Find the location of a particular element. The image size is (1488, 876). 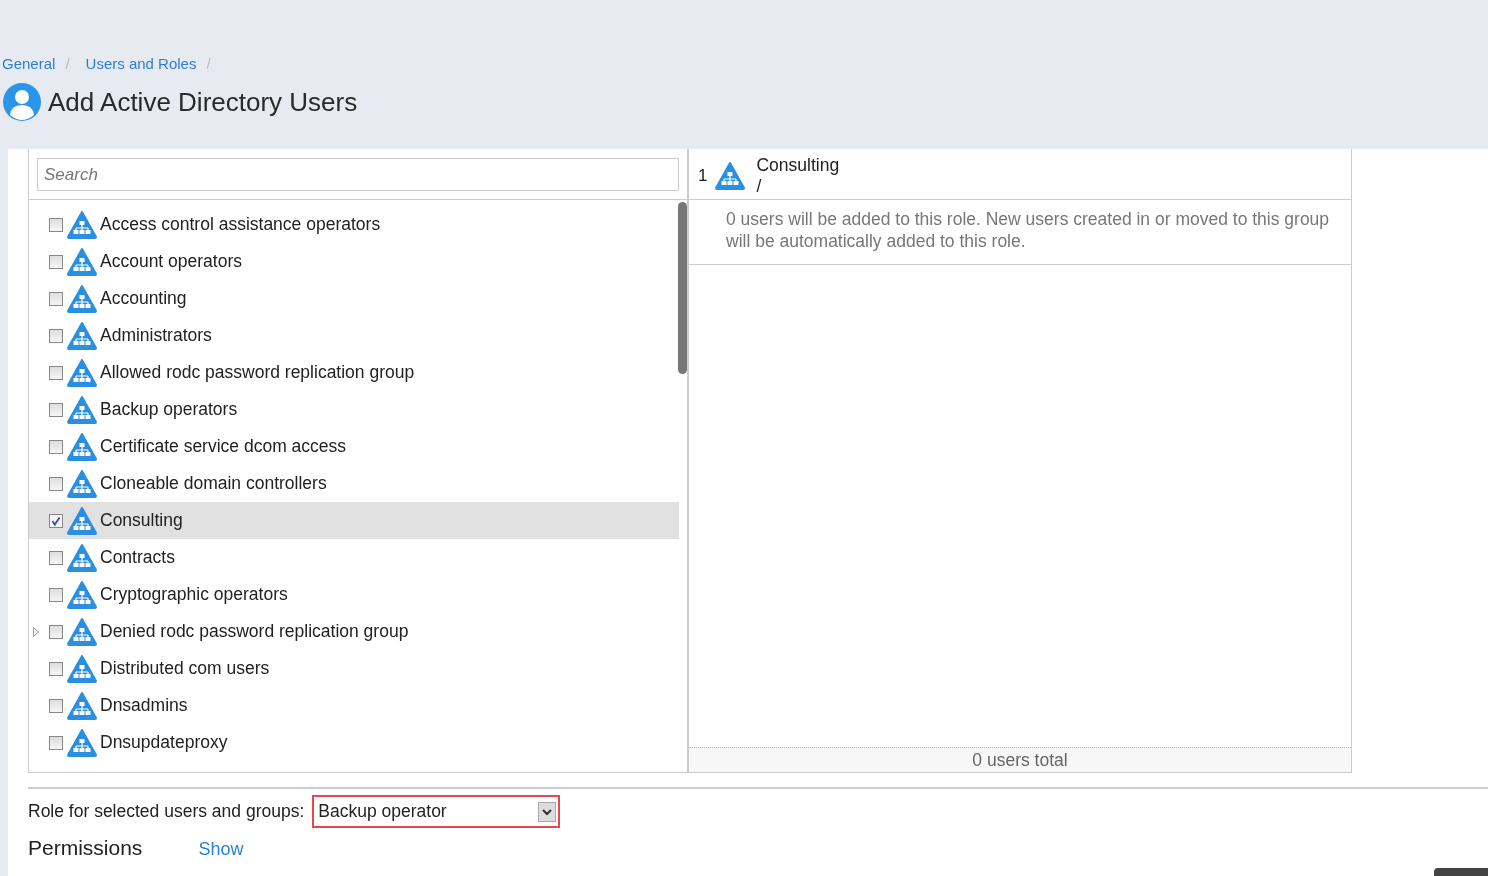

group-name: Administrators is located at coordinates (156, 335).